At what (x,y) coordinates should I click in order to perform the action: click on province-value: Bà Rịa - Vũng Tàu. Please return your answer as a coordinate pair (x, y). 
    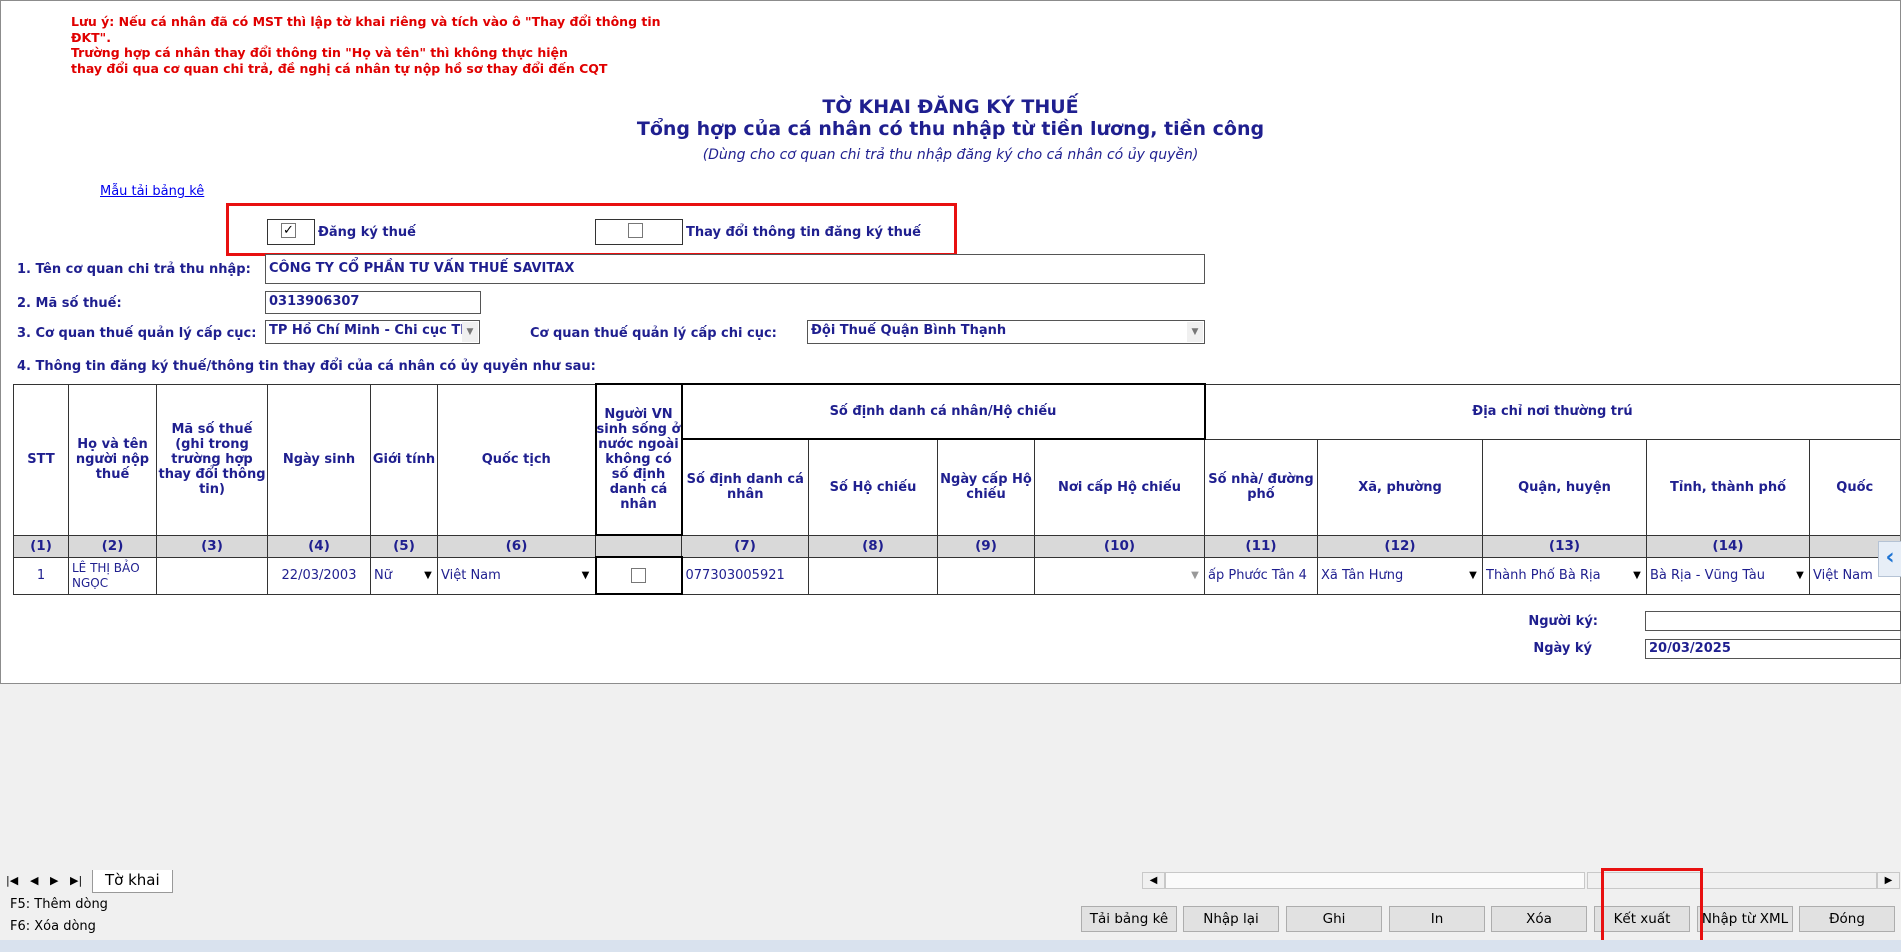
    Looking at the image, I should click on (1707, 575).